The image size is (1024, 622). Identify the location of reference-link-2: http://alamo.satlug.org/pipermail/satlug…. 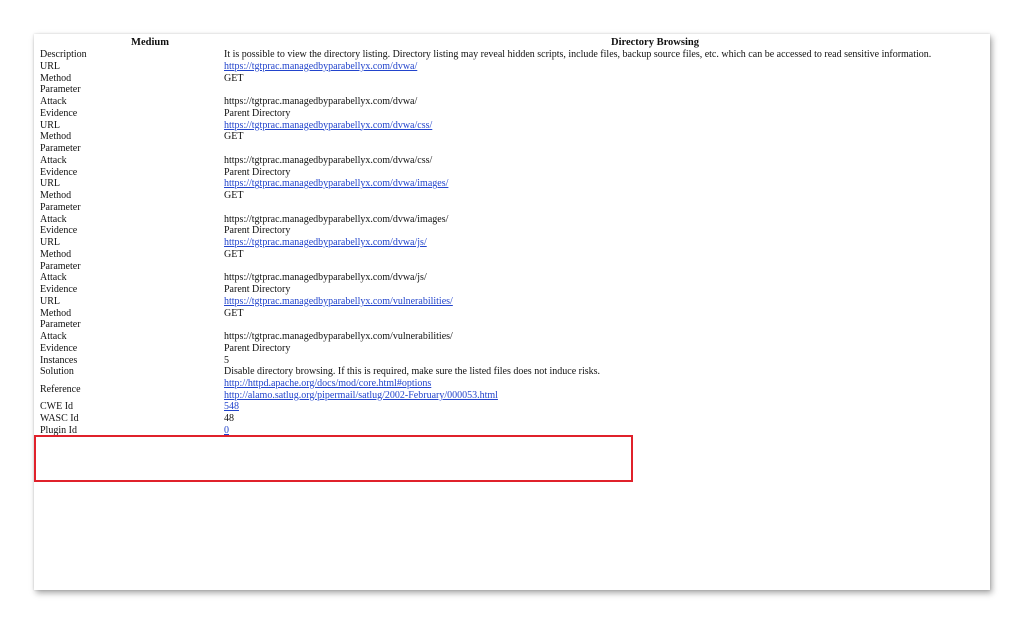
(361, 395).